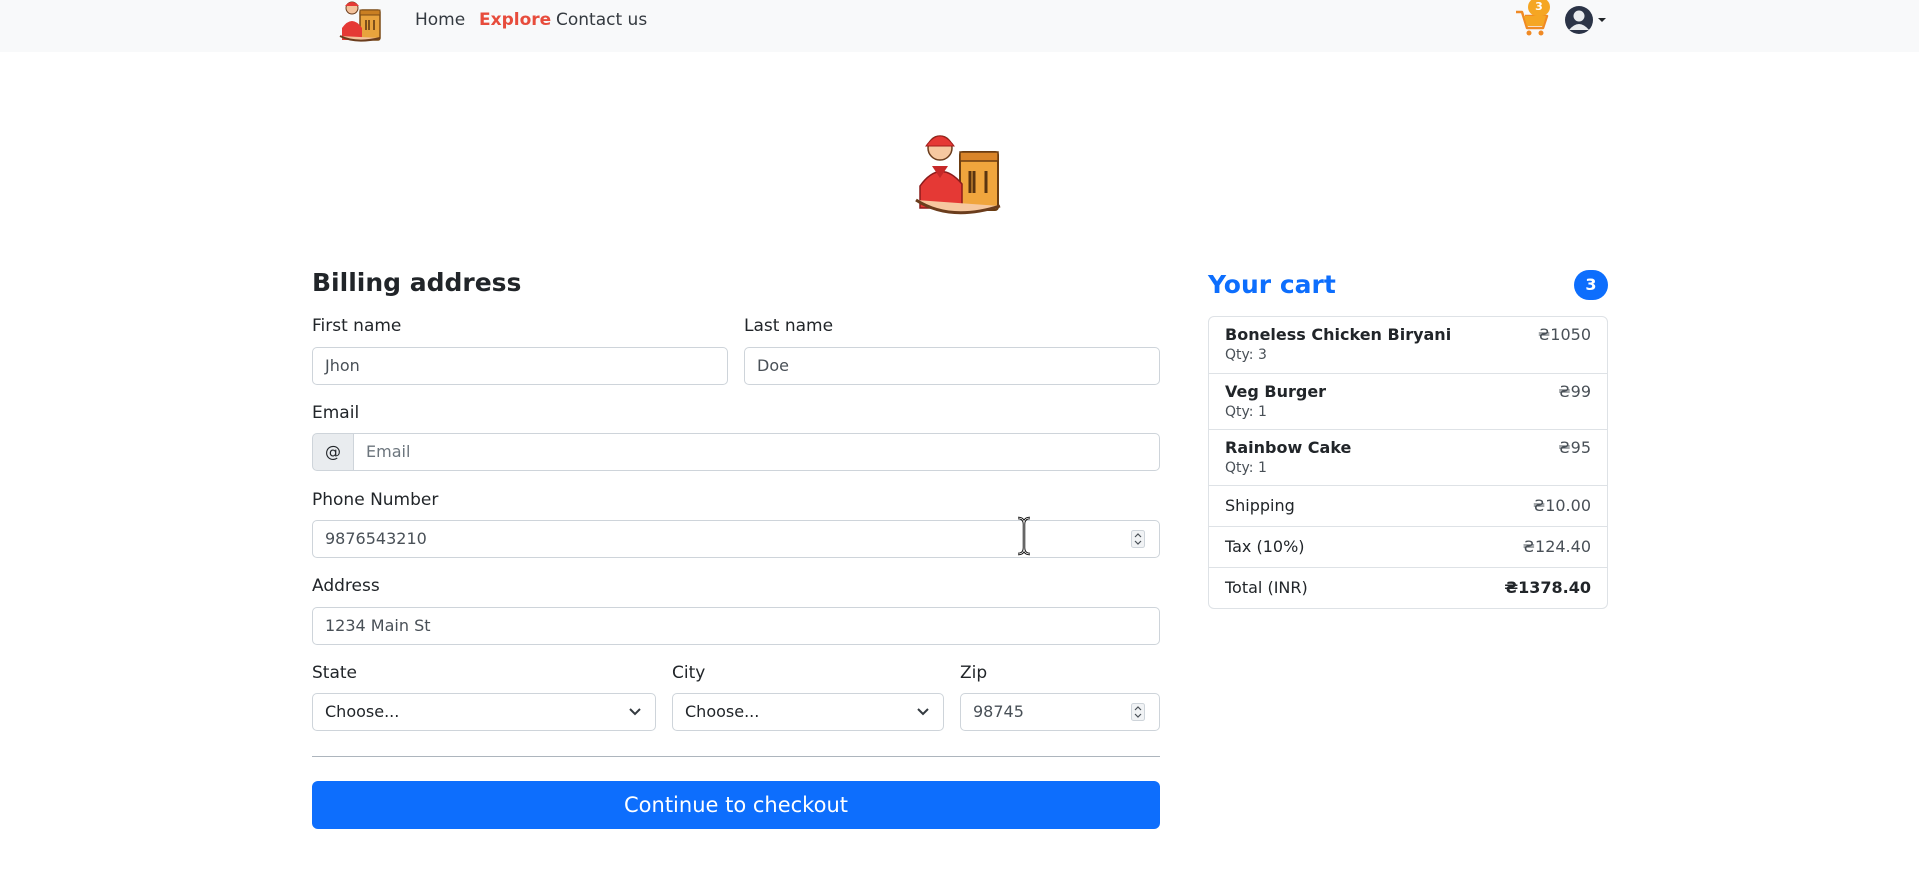  What do you see at coordinates (1138, 712) in the screenshot?
I see `zip-spinner-icon` at bounding box center [1138, 712].